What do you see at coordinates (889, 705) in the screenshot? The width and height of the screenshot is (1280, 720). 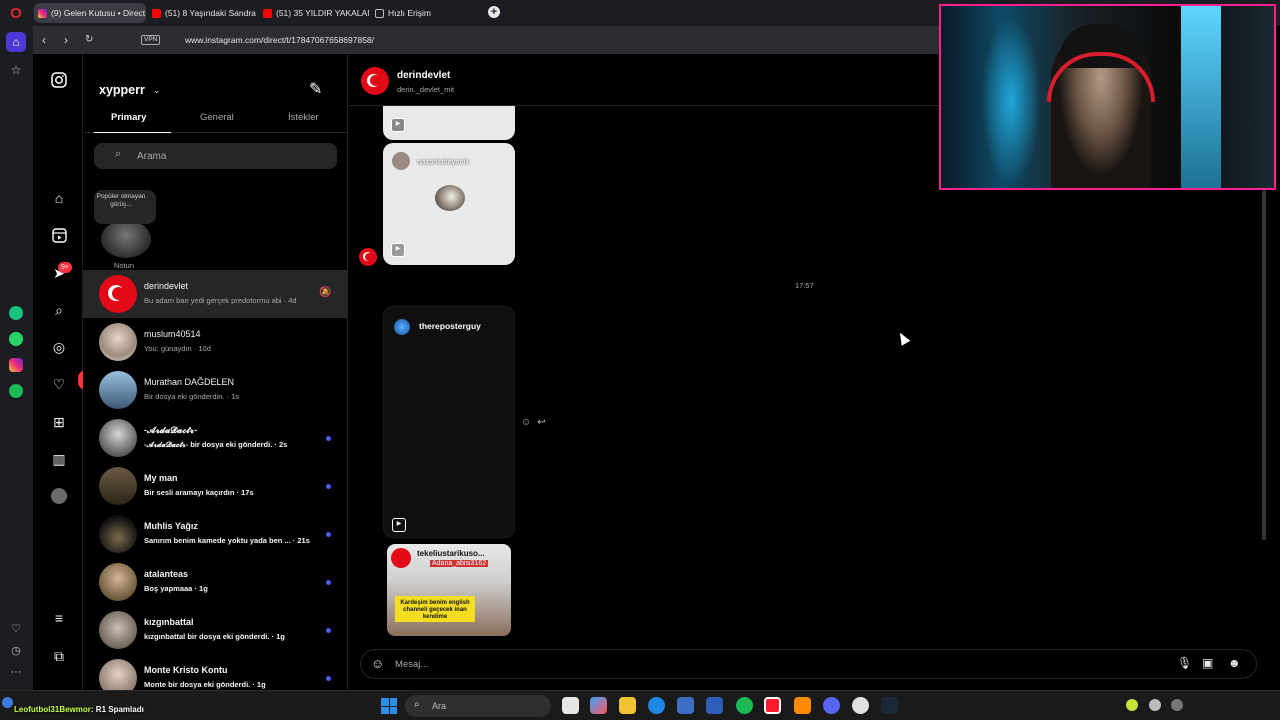 I see `steam-icon` at bounding box center [889, 705].